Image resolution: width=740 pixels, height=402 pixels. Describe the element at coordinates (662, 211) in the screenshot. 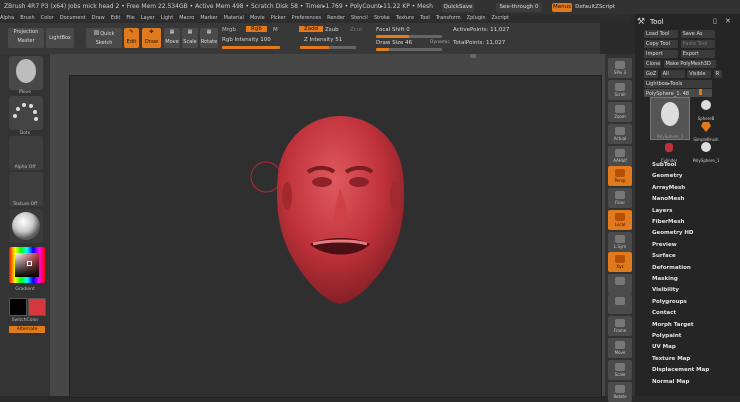

I see `subpalette-layers: Layers` at that location.